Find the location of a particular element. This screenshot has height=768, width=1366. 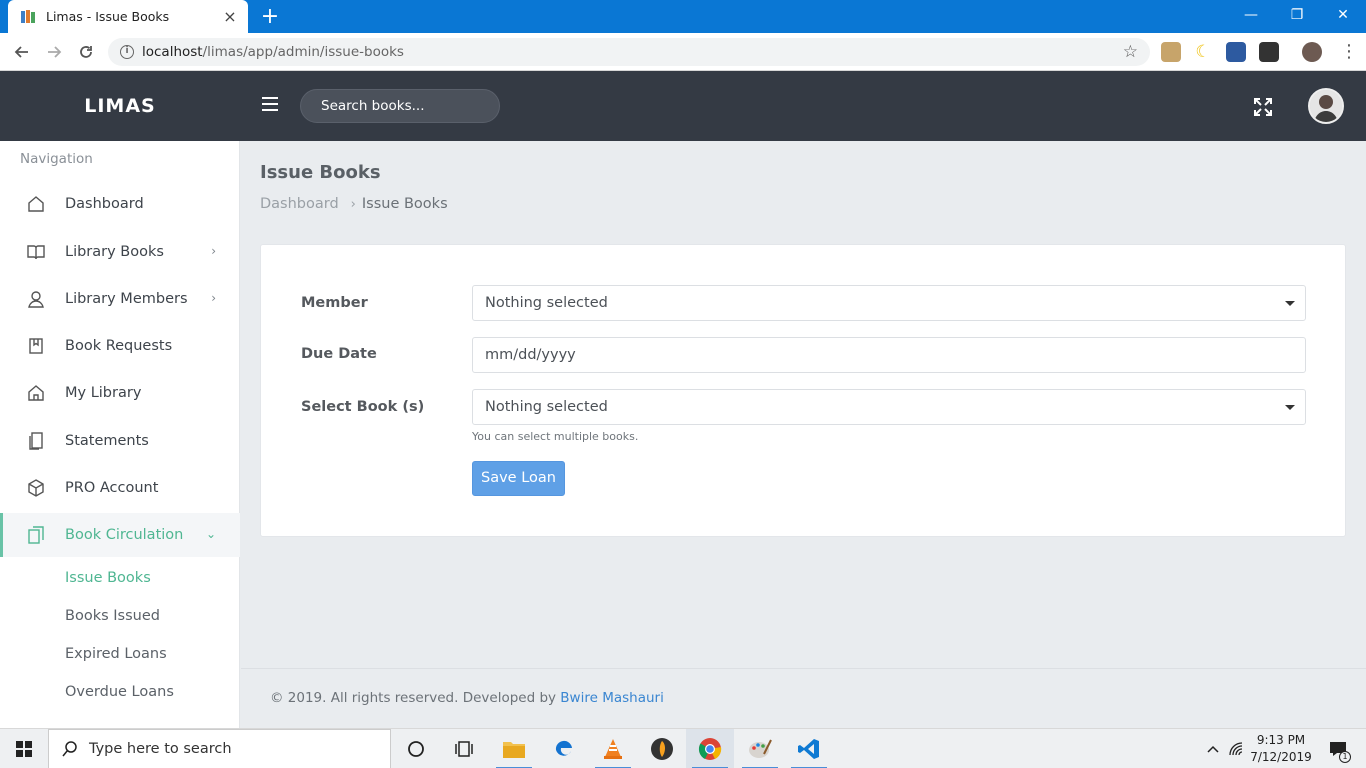

profile-avatar is located at coordinates (1312, 52).